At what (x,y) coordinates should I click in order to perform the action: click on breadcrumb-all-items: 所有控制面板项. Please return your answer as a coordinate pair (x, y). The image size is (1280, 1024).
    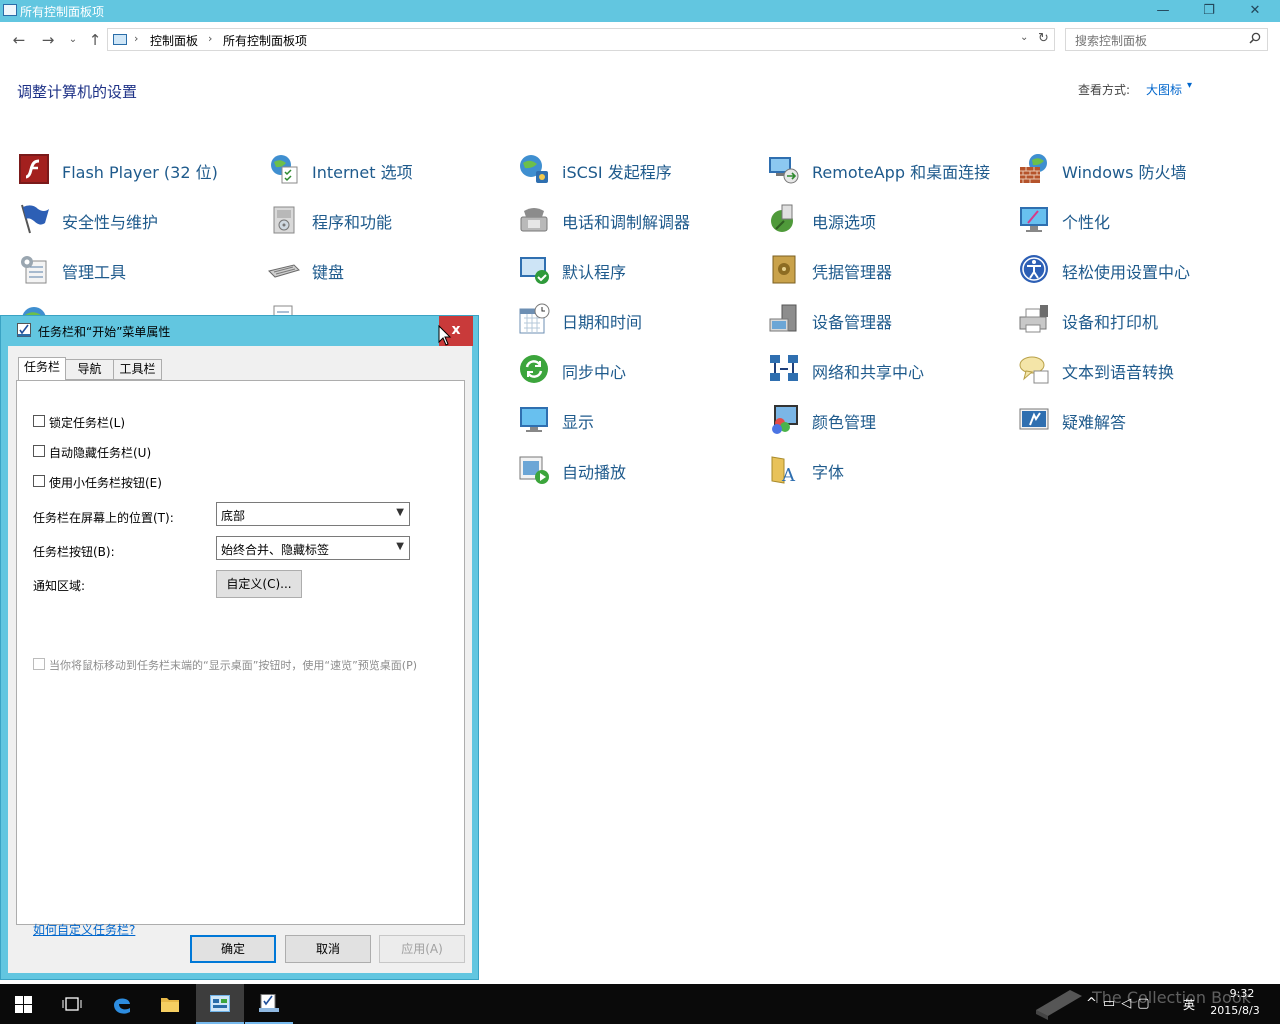
    Looking at the image, I should click on (265, 40).